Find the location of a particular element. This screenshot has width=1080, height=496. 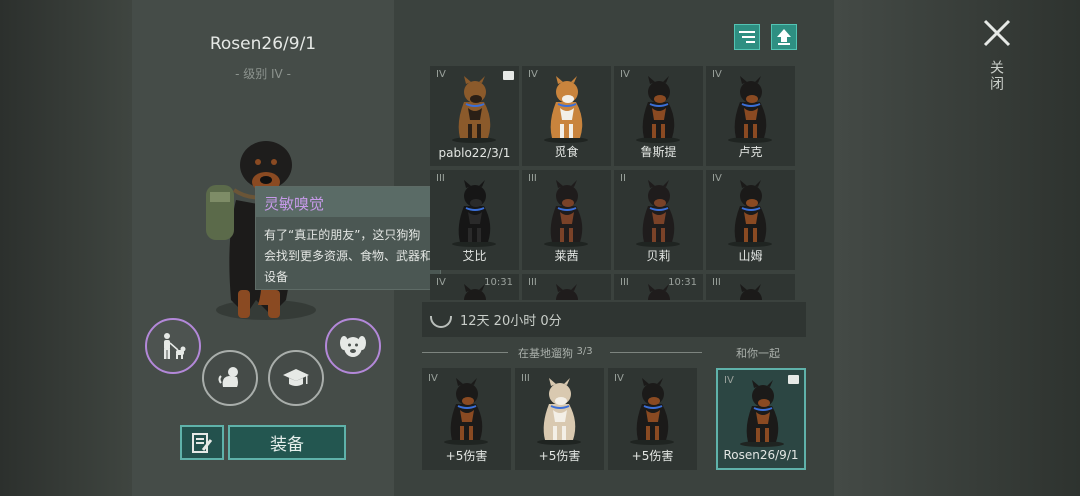

shepherd-dog-icon is located at coordinates (474, 109).